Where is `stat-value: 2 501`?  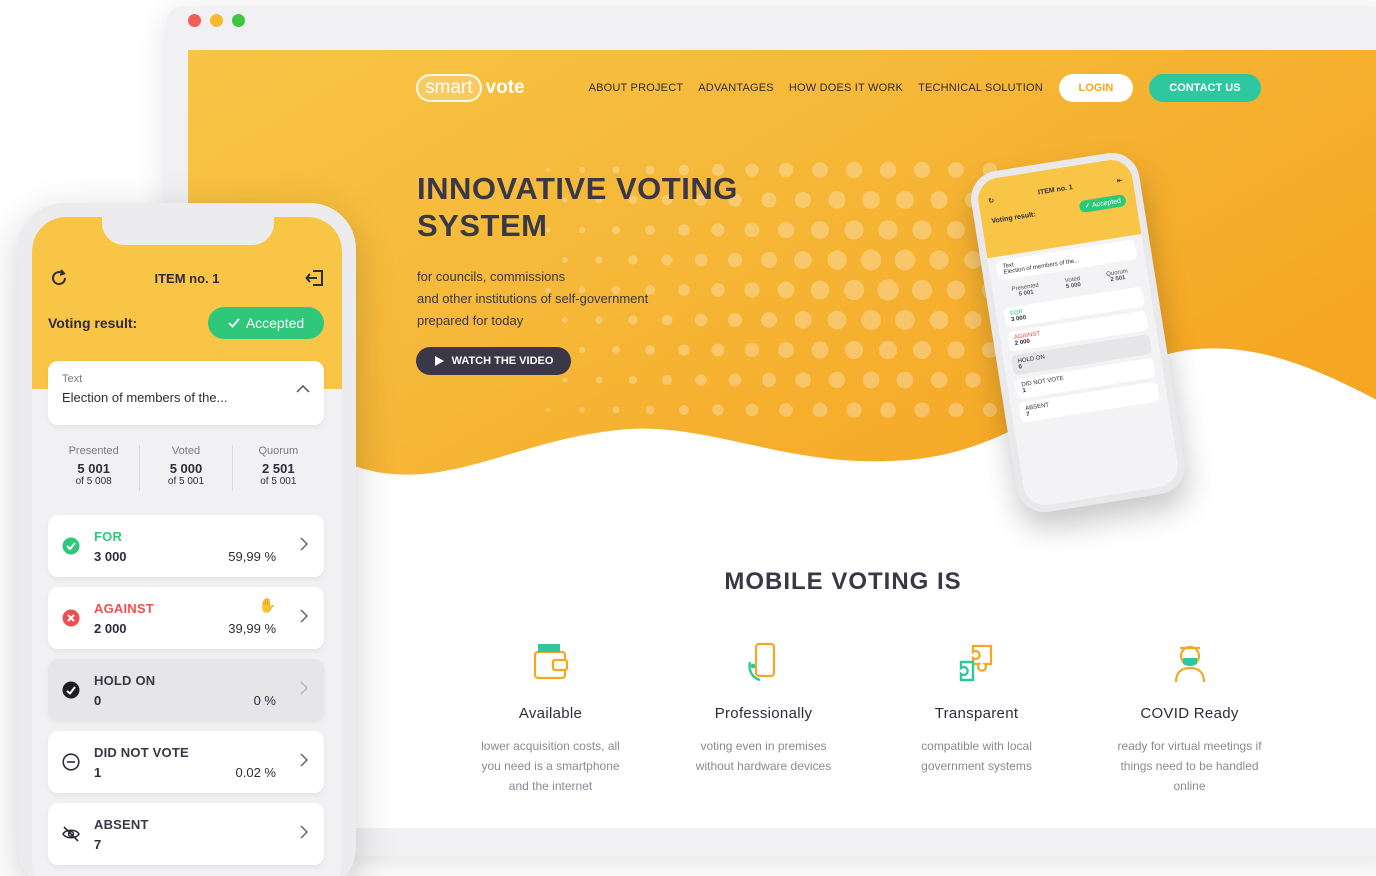
stat-value: 2 501 is located at coordinates (278, 468).